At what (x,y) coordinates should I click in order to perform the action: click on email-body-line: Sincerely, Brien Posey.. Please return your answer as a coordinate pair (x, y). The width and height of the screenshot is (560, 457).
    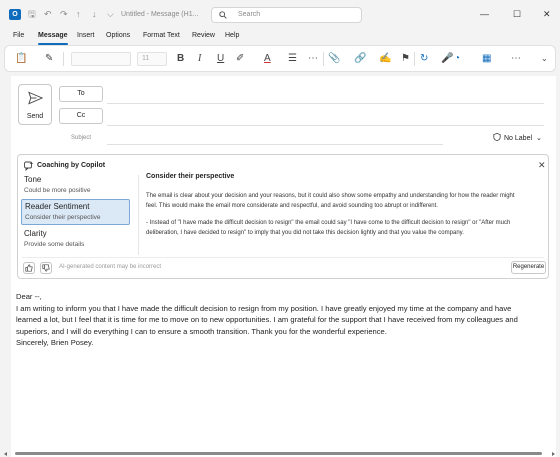
    Looking at the image, I should click on (55, 342).